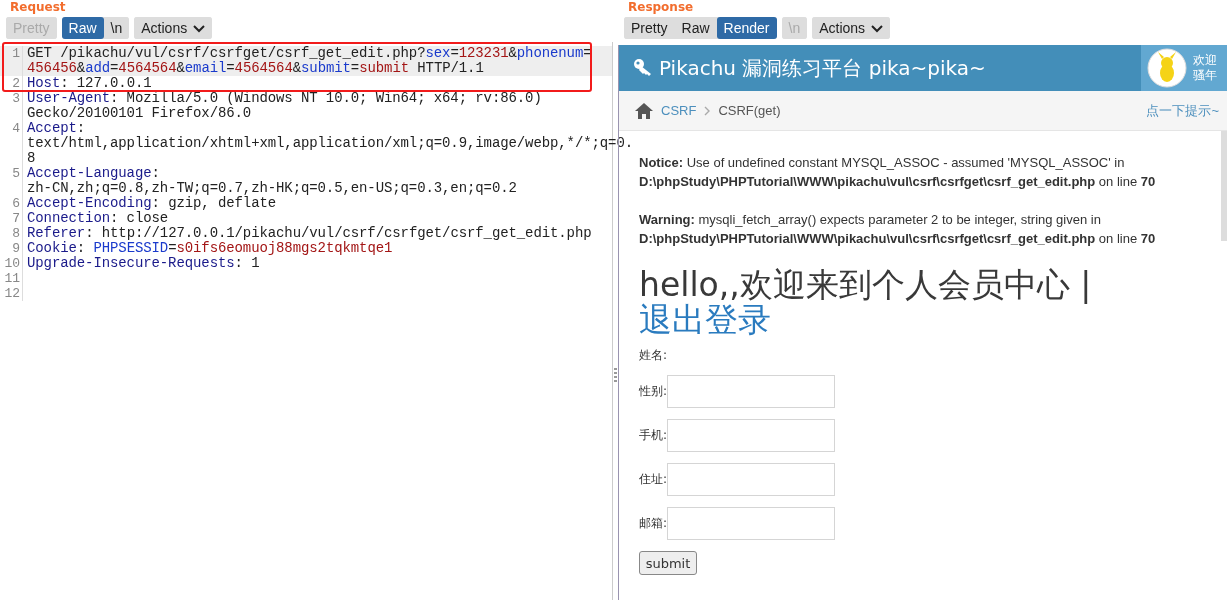  Describe the element at coordinates (309, 233) in the screenshot. I see `code-line: Referer: http://127.0.0.1/pikachu/vul/csrf/csrfget/csrf_get_edit.php` at that location.